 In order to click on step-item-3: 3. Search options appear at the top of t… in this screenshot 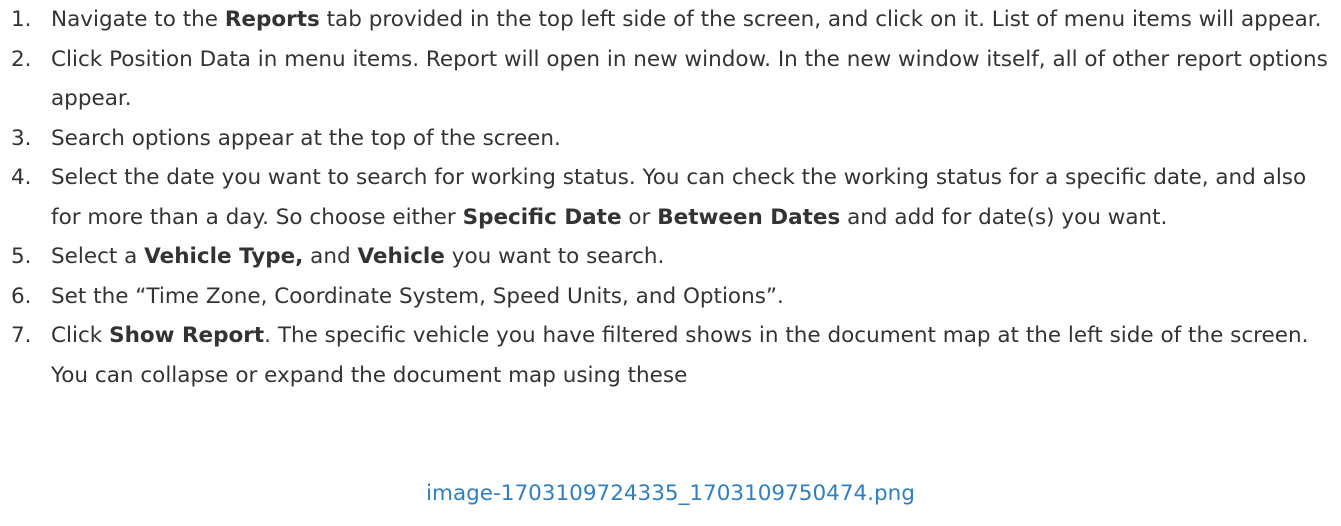, I will do `click(670, 139)`.